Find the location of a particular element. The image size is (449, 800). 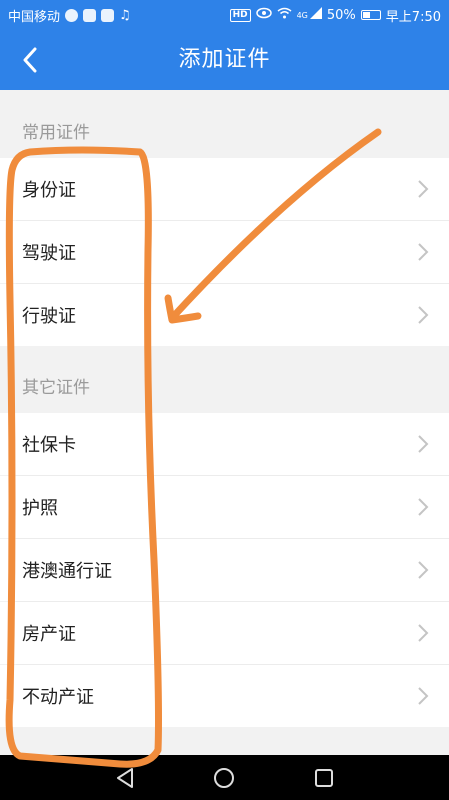

nav-recents-button is located at coordinates (324, 778).